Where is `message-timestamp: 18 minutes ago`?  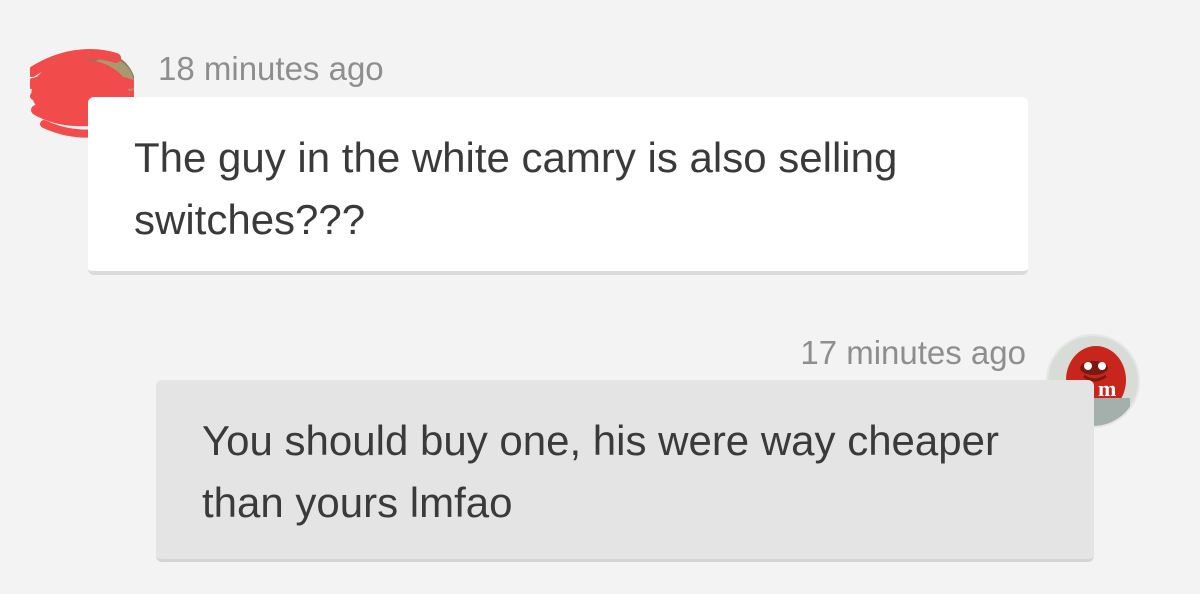 message-timestamp: 18 minutes ago is located at coordinates (271, 68).